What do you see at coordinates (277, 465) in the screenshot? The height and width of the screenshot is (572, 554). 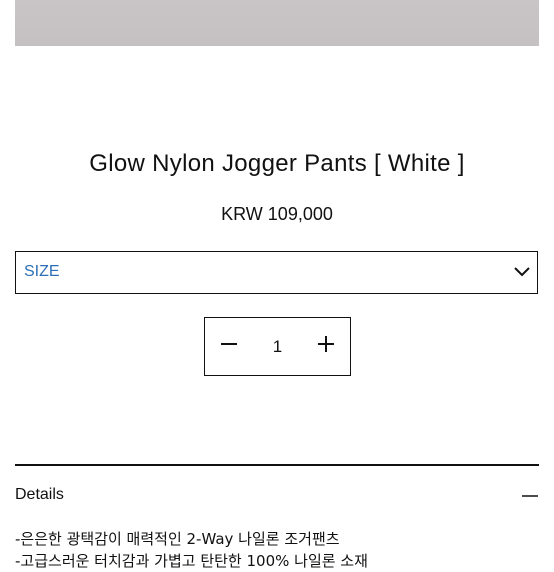 I see `section-divider` at bounding box center [277, 465].